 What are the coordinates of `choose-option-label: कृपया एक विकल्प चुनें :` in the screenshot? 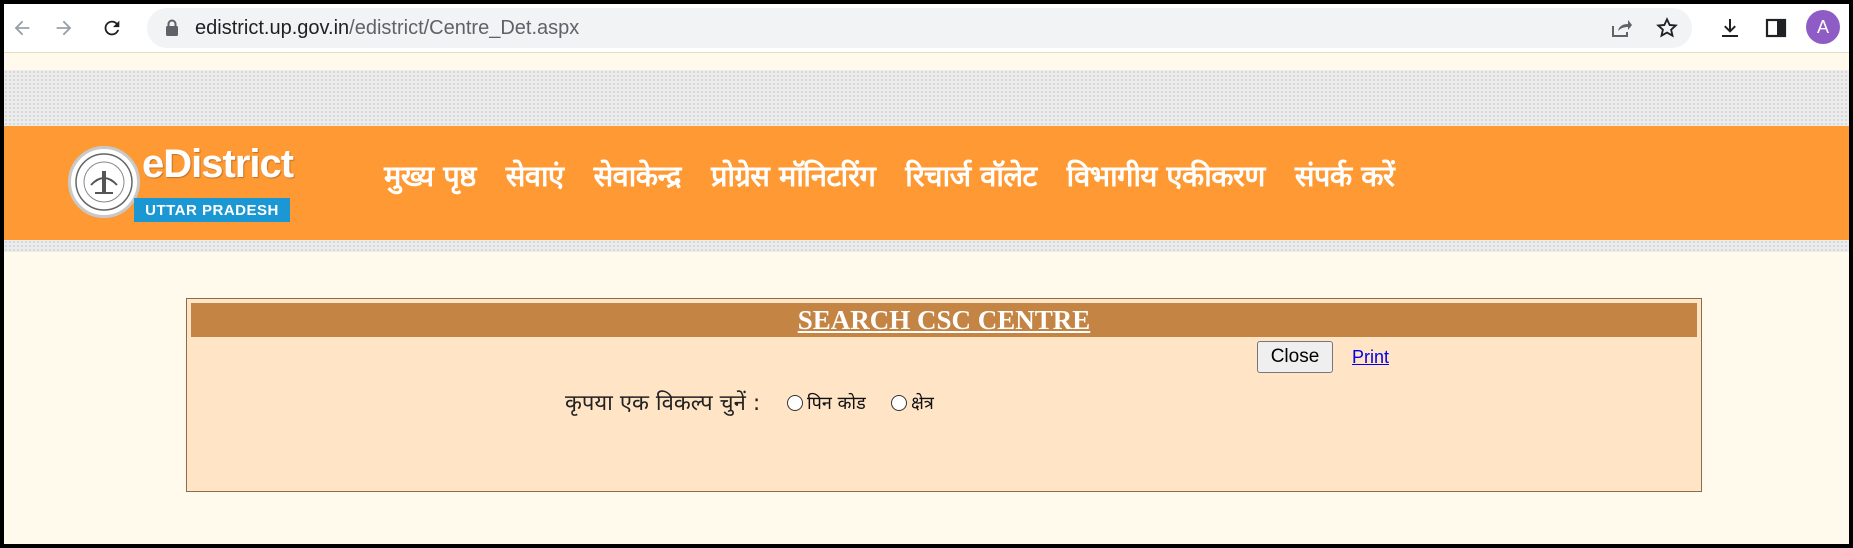 It's located at (663, 403).